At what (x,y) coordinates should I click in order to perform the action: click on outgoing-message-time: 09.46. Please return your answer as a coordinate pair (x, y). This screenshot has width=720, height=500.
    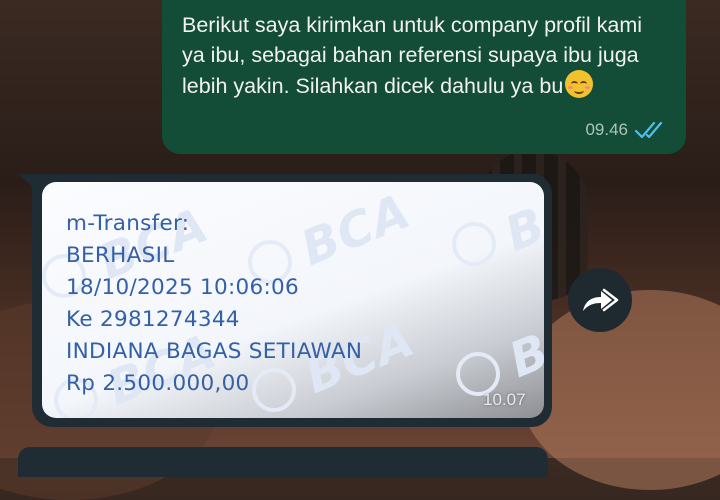
    Looking at the image, I should click on (606, 129).